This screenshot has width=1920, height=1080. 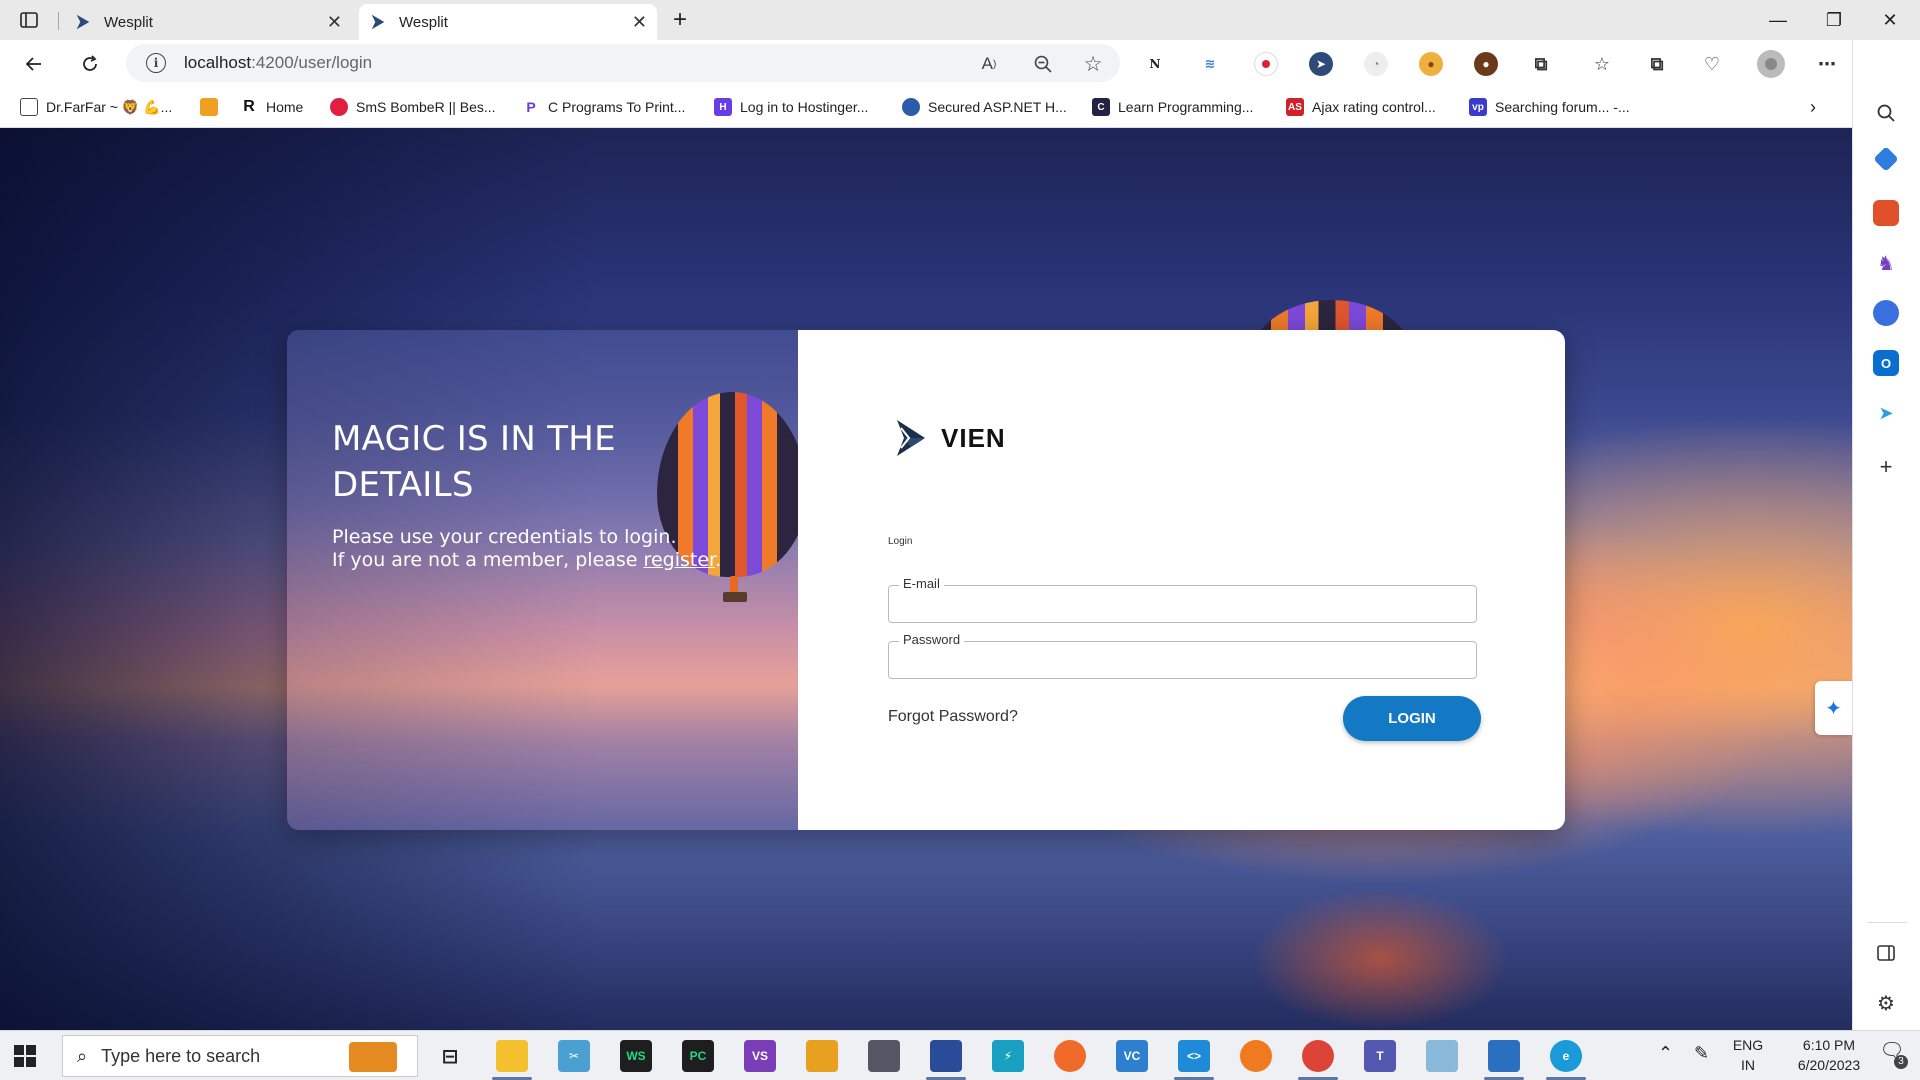 I want to click on site-info-icon: i, so click(x=156, y=63).